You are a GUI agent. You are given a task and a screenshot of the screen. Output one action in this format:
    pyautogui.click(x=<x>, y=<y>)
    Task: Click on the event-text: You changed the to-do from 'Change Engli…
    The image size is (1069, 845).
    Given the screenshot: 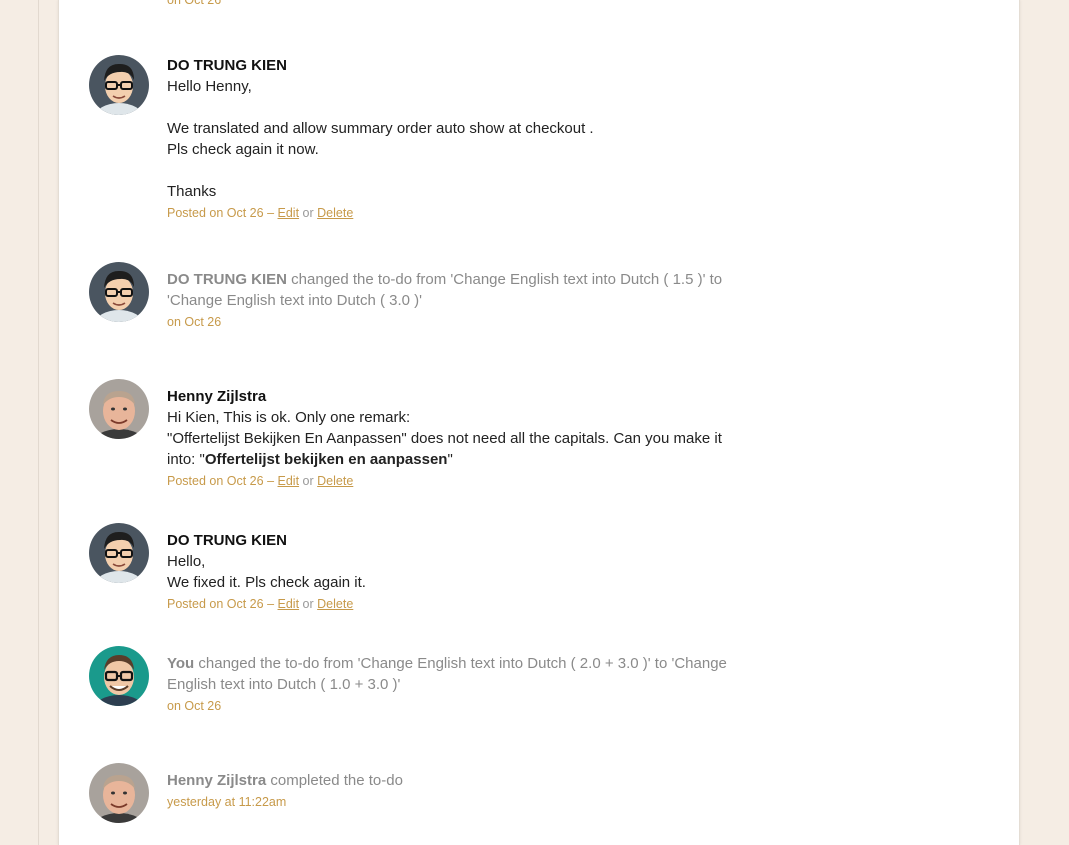 What is the action you would take?
    pyautogui.click(x=457, y=674)
    